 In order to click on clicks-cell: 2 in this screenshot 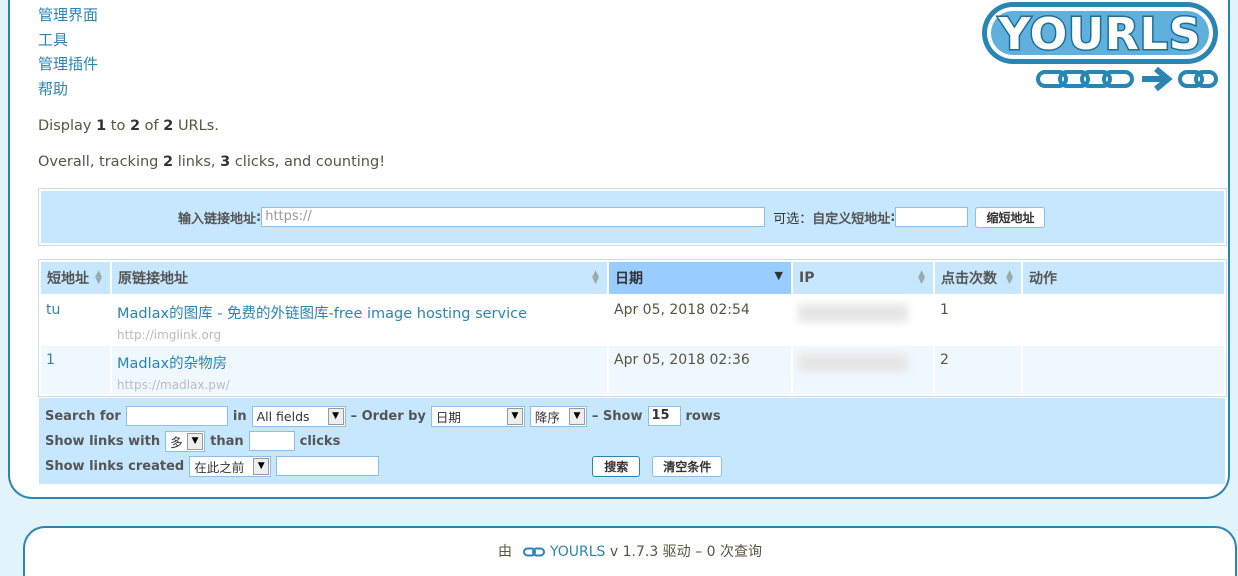, I will do `click(978, 370)`.